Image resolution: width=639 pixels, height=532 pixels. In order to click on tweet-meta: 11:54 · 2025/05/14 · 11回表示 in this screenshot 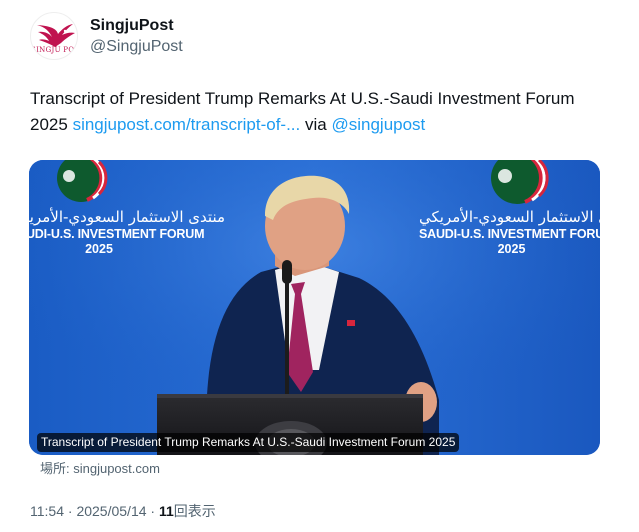, I will do `click(123, 511)`.